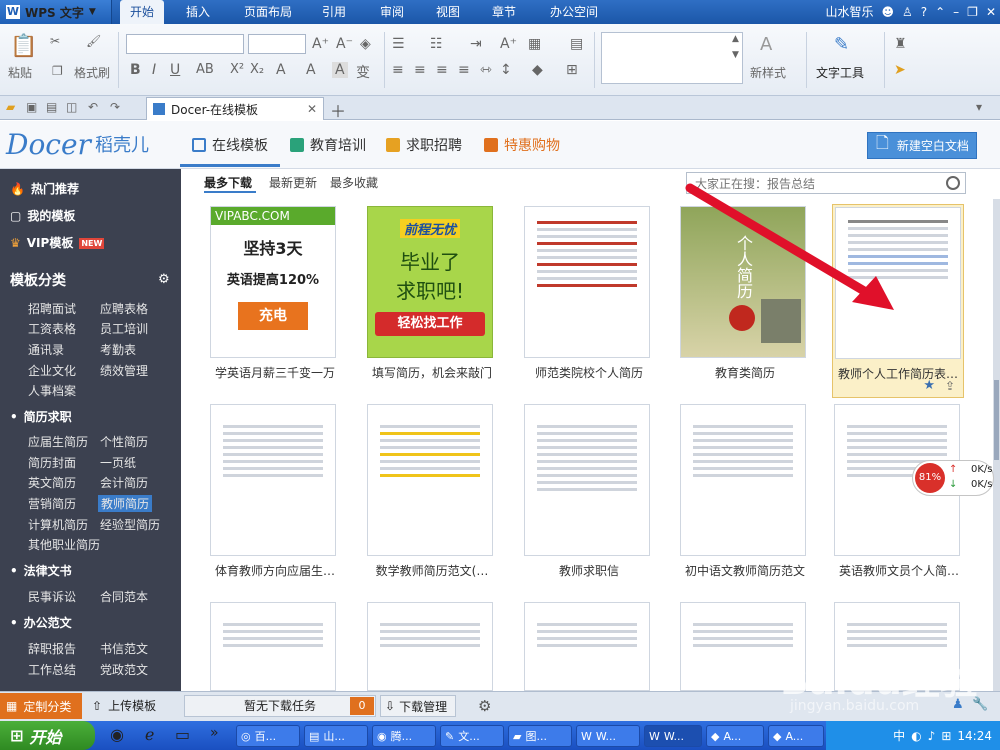 Image resolution: width=1000 pixels, height=750 pixels. What do you see at coordinates (887, 12) in the screenshot?
I see `skin-icon: ☻` at bounding box center [887, 12].